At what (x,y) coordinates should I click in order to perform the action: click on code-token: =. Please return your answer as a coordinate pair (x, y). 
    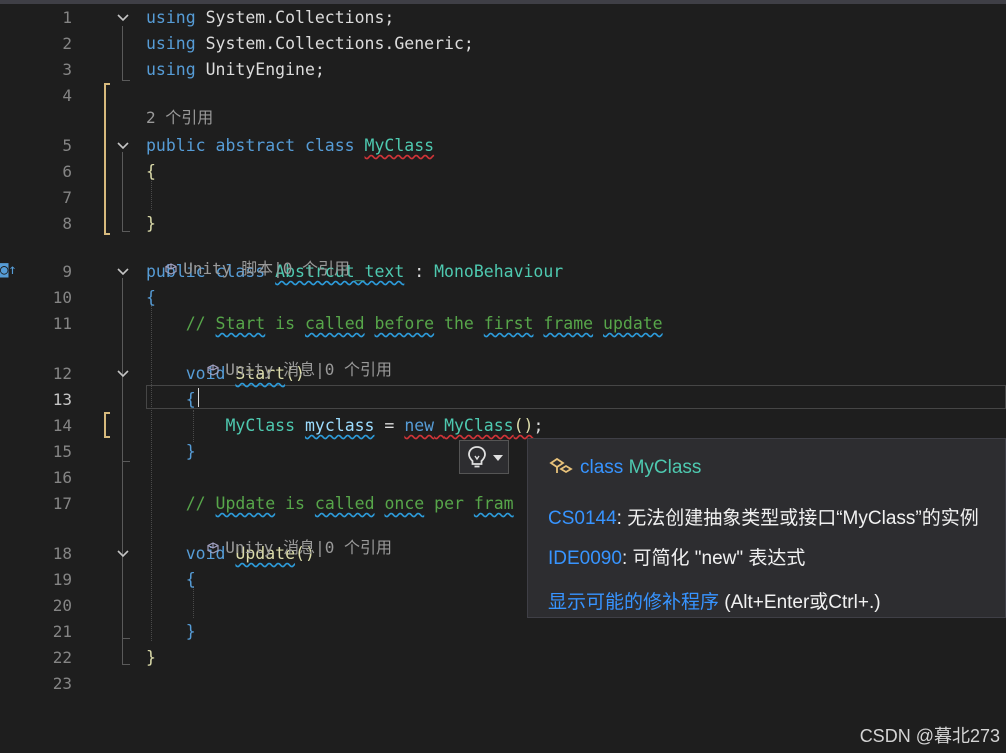
    Looking at the image, I should click on (389, 425).